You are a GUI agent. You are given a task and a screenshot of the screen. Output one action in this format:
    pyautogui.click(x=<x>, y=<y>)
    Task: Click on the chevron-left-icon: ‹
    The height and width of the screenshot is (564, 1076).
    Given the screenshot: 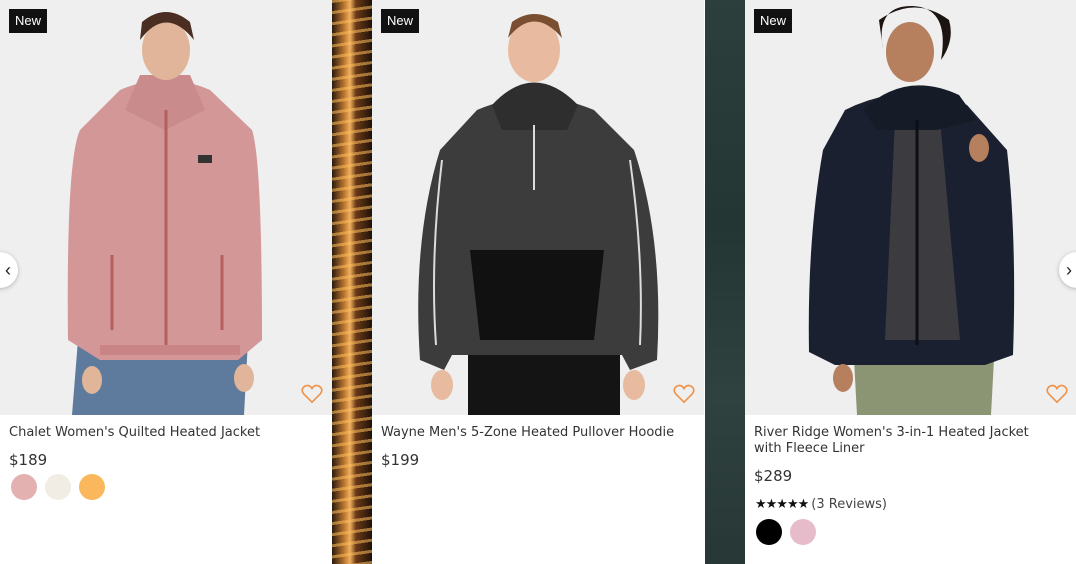 What is the action you would take?
    pyautogui.click(x=8, y=269)
    